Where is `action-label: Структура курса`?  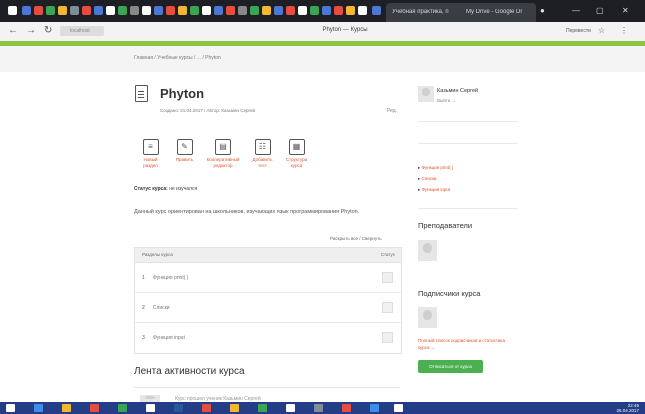 action-label: Структура курса is located at coordinates (296, 162).